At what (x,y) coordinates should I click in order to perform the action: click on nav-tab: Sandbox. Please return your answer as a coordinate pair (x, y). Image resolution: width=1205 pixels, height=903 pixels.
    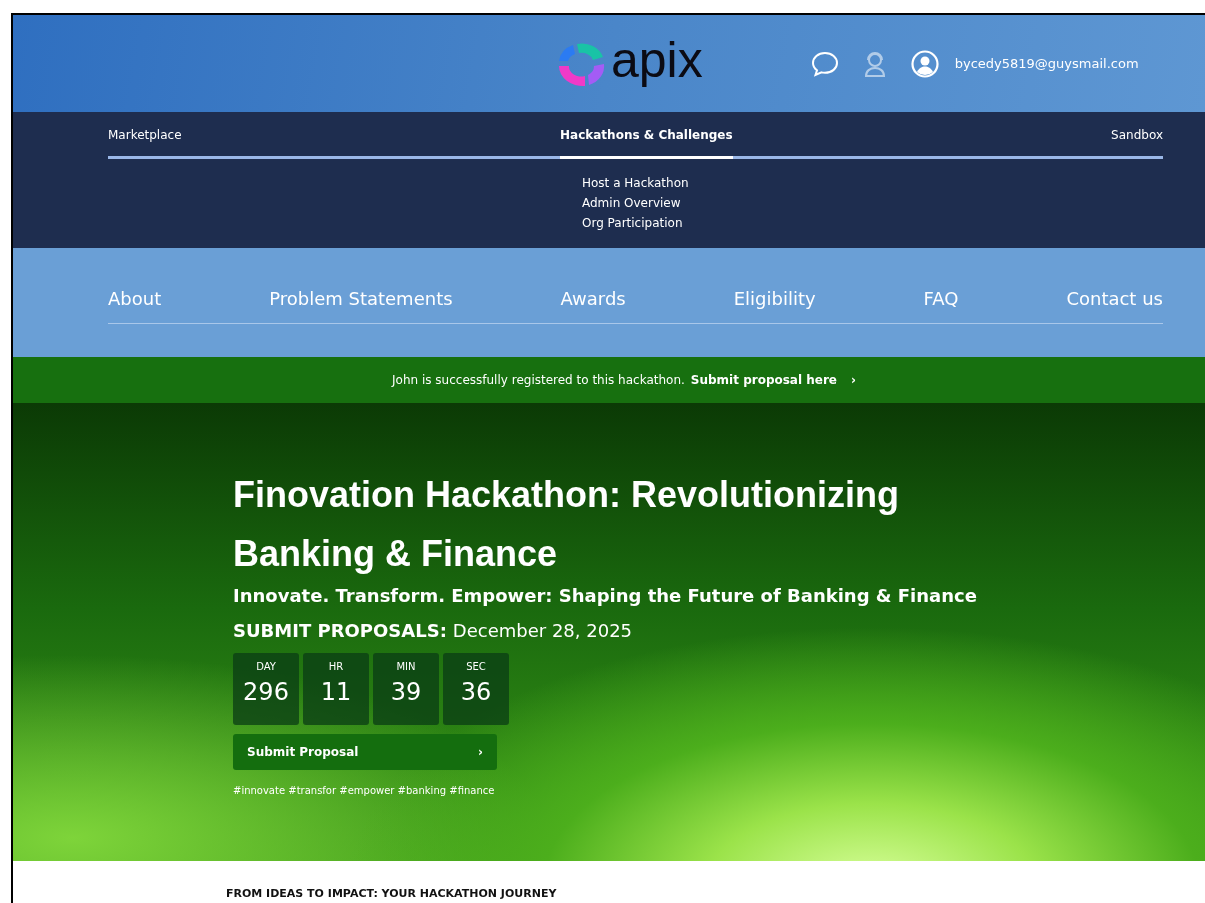
    Looking at the image, I should click on (1137, 135).